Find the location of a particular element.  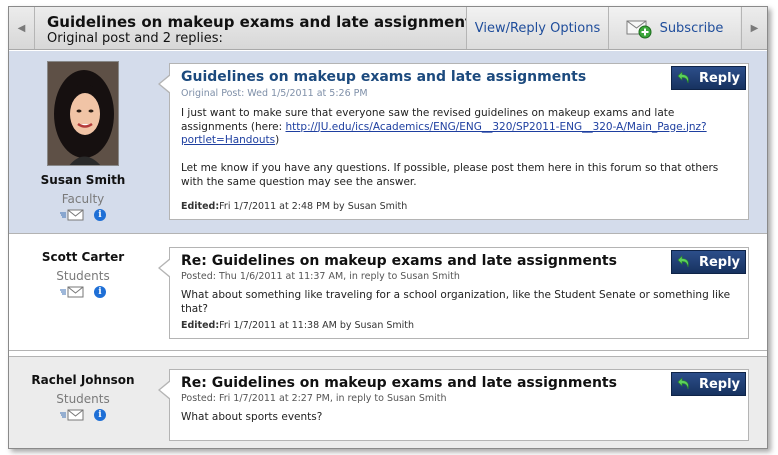

avatar is located at coordinates (83, 113).